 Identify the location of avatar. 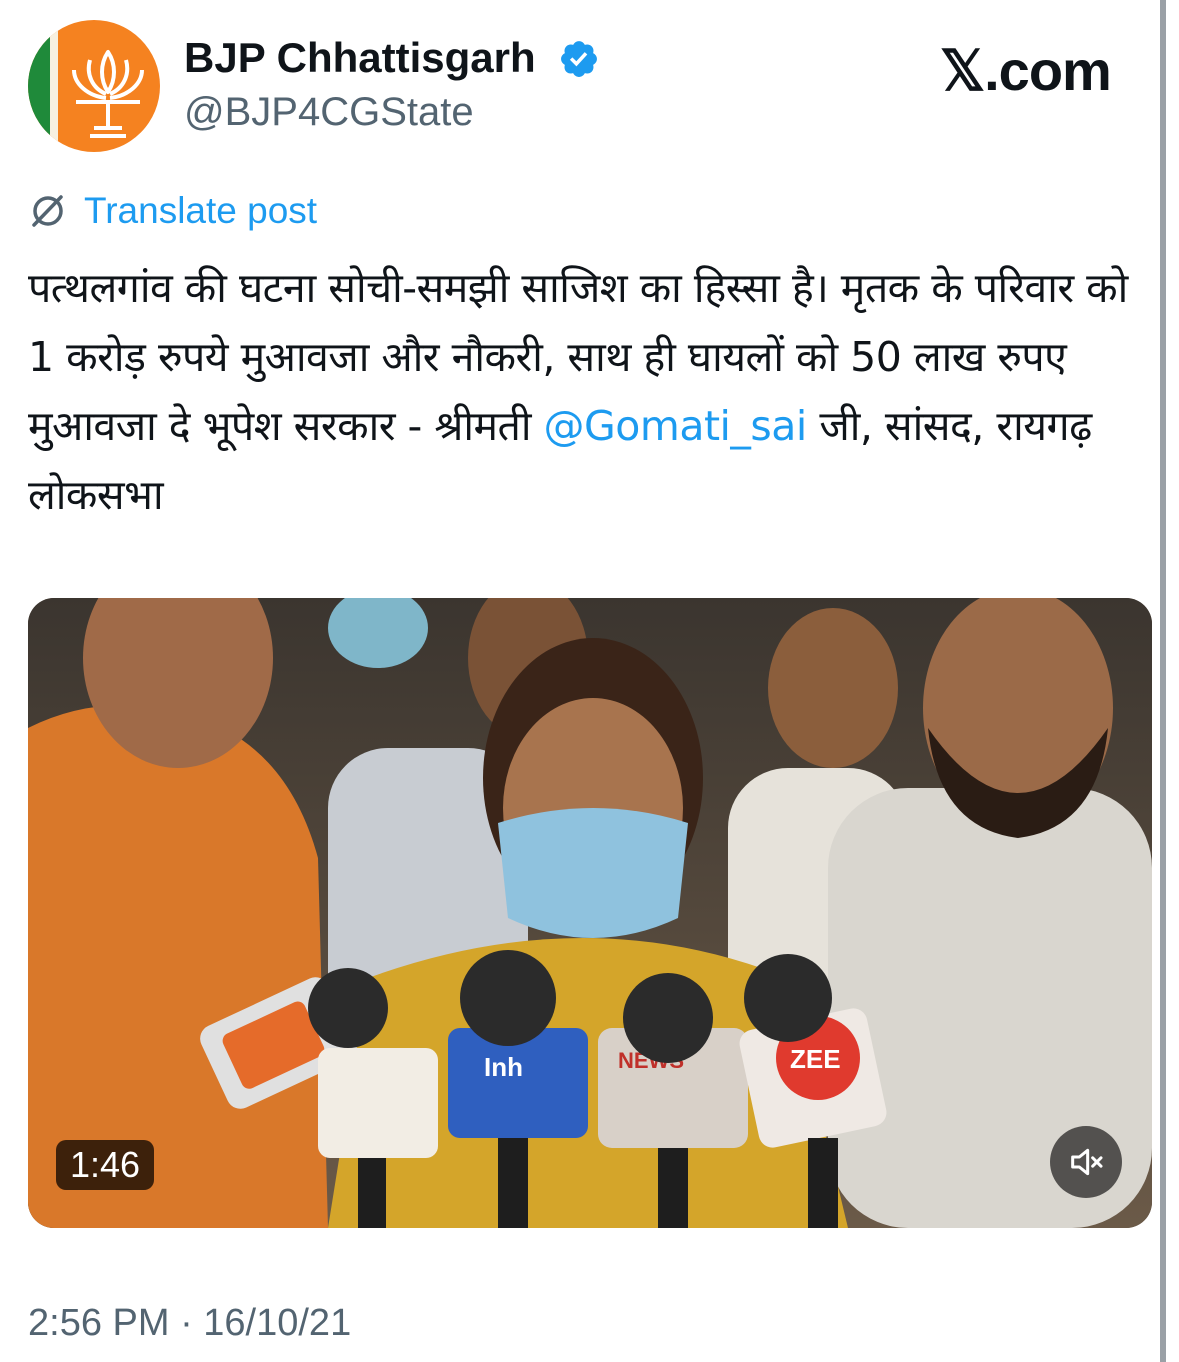
(94, 86).